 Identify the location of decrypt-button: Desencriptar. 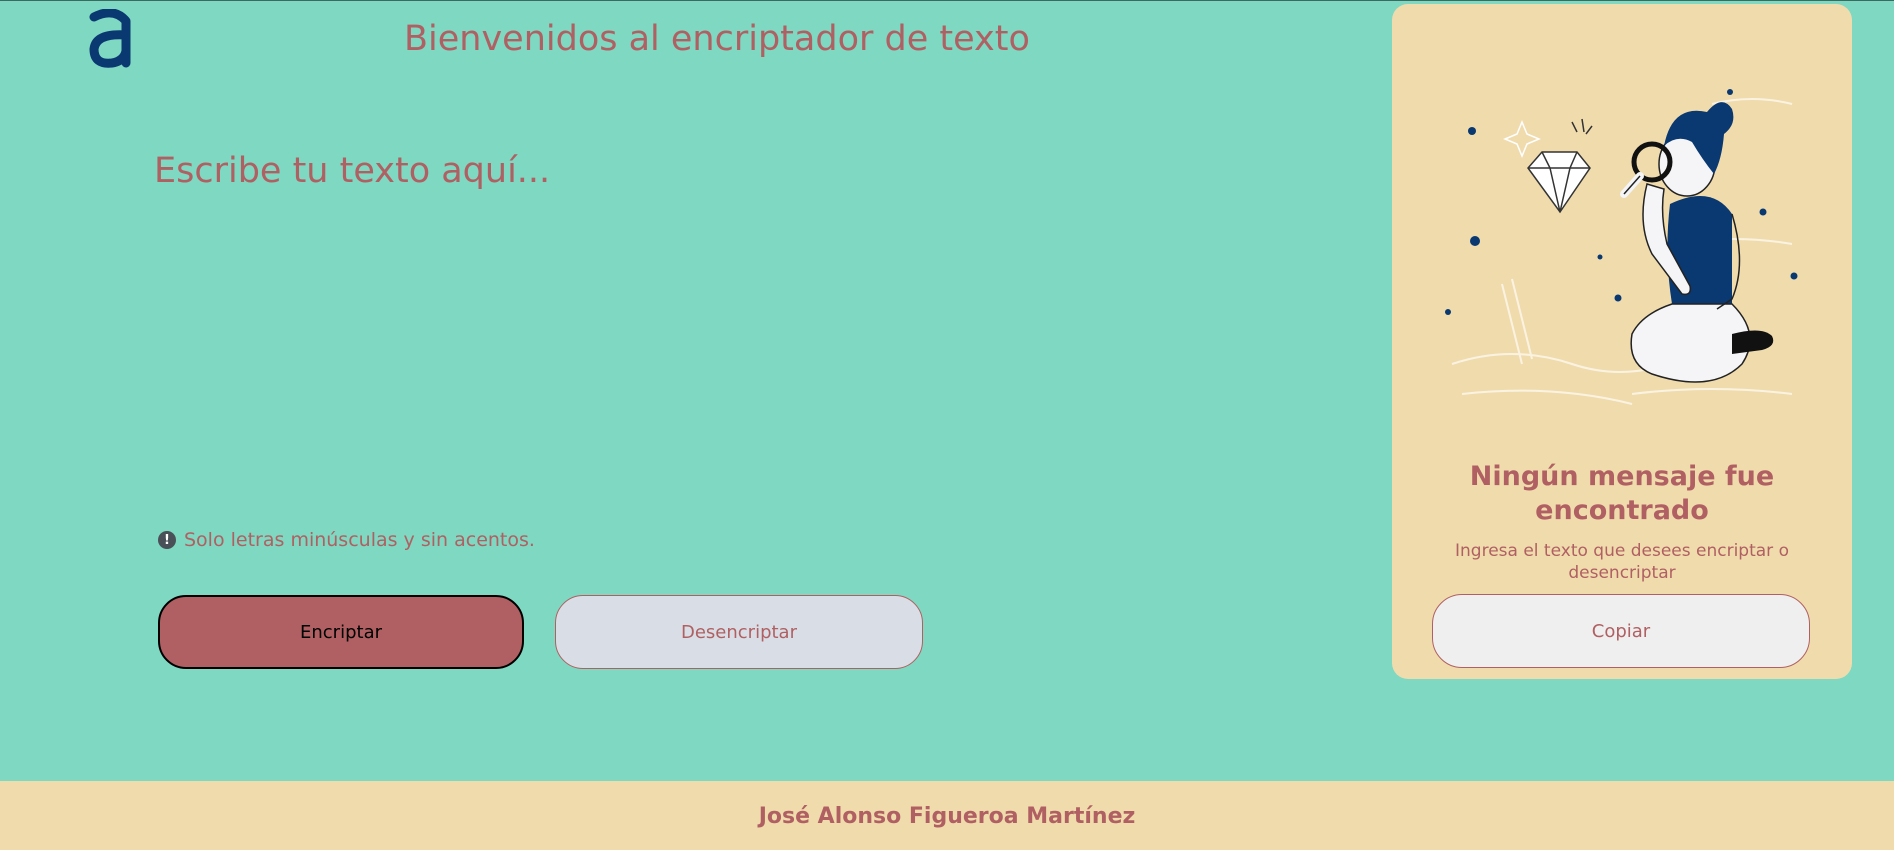
(739, 632).